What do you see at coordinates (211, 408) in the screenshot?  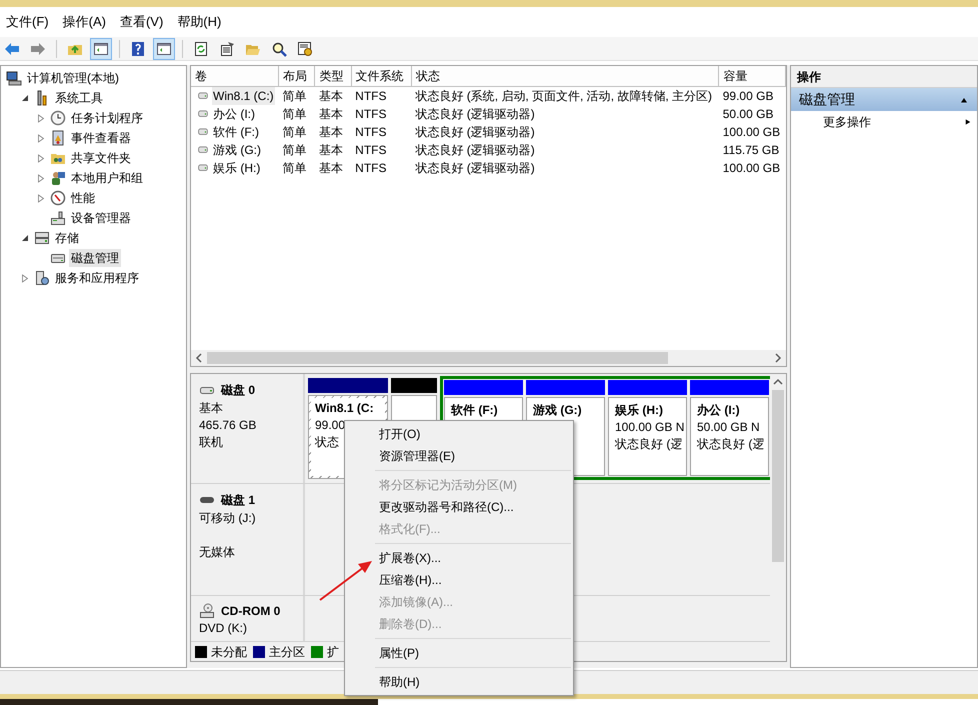 I see `disk-info: 基本` at bounding box center [211, 408].